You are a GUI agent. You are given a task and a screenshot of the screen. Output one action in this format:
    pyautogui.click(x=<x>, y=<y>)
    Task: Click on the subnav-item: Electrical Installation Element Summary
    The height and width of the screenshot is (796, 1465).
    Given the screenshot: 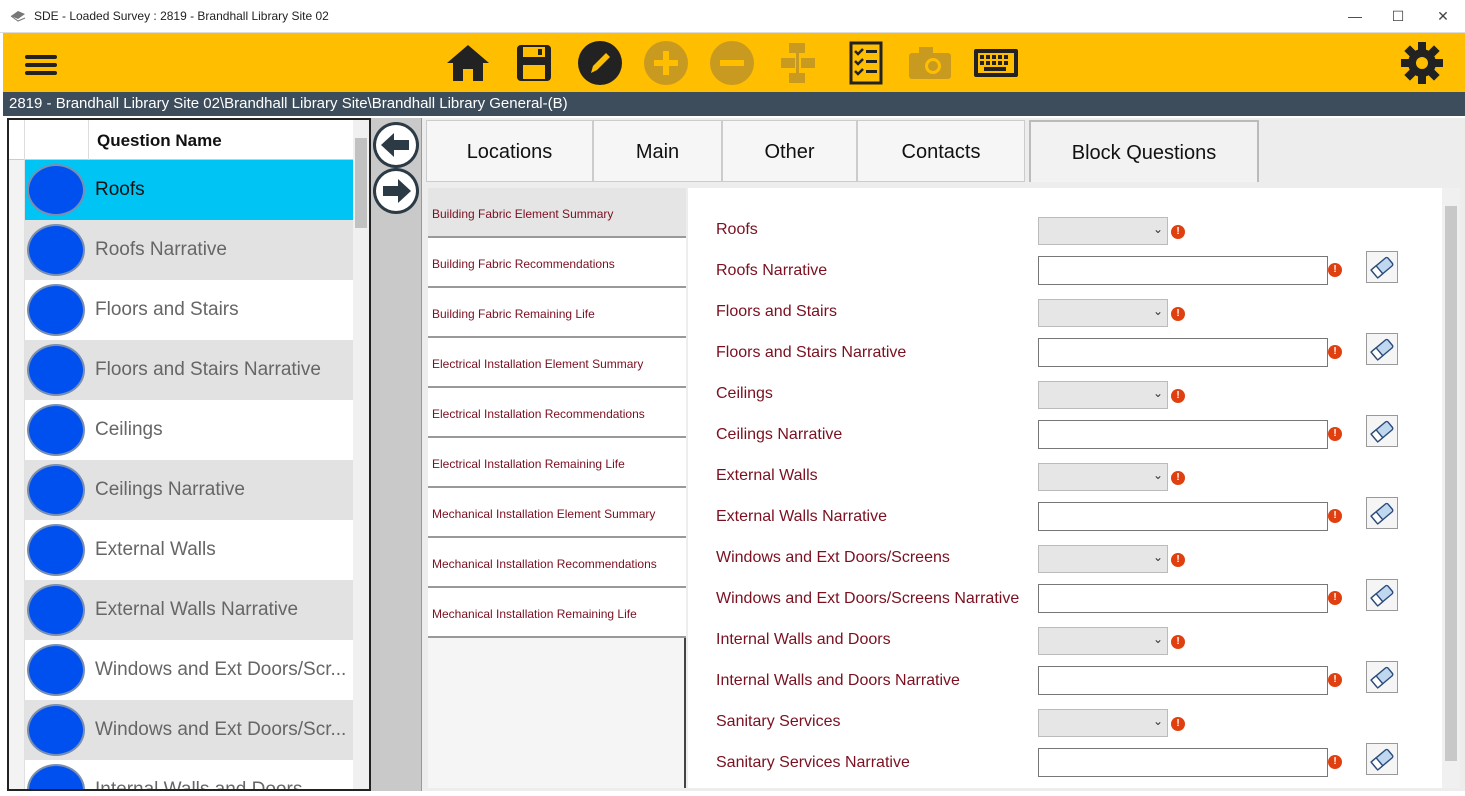 What is the action you would take?
    pyautogui.click(x=557, y=363)
    